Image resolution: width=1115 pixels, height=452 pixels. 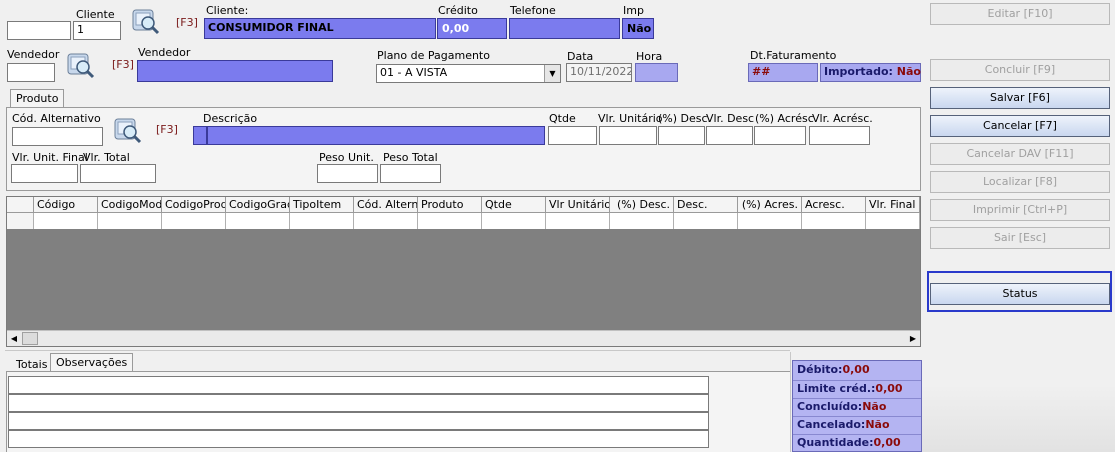 I want to click on scroll-left-icon: ◀, so click(x=14, y=338).